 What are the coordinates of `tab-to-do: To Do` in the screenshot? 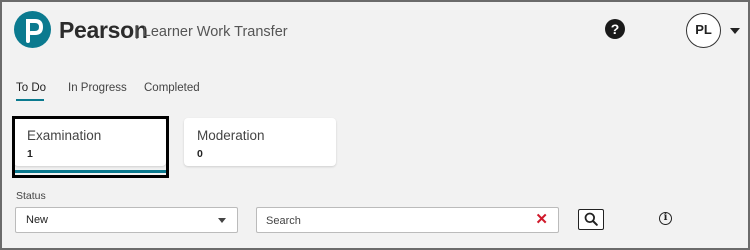 It's located at (31, 88).